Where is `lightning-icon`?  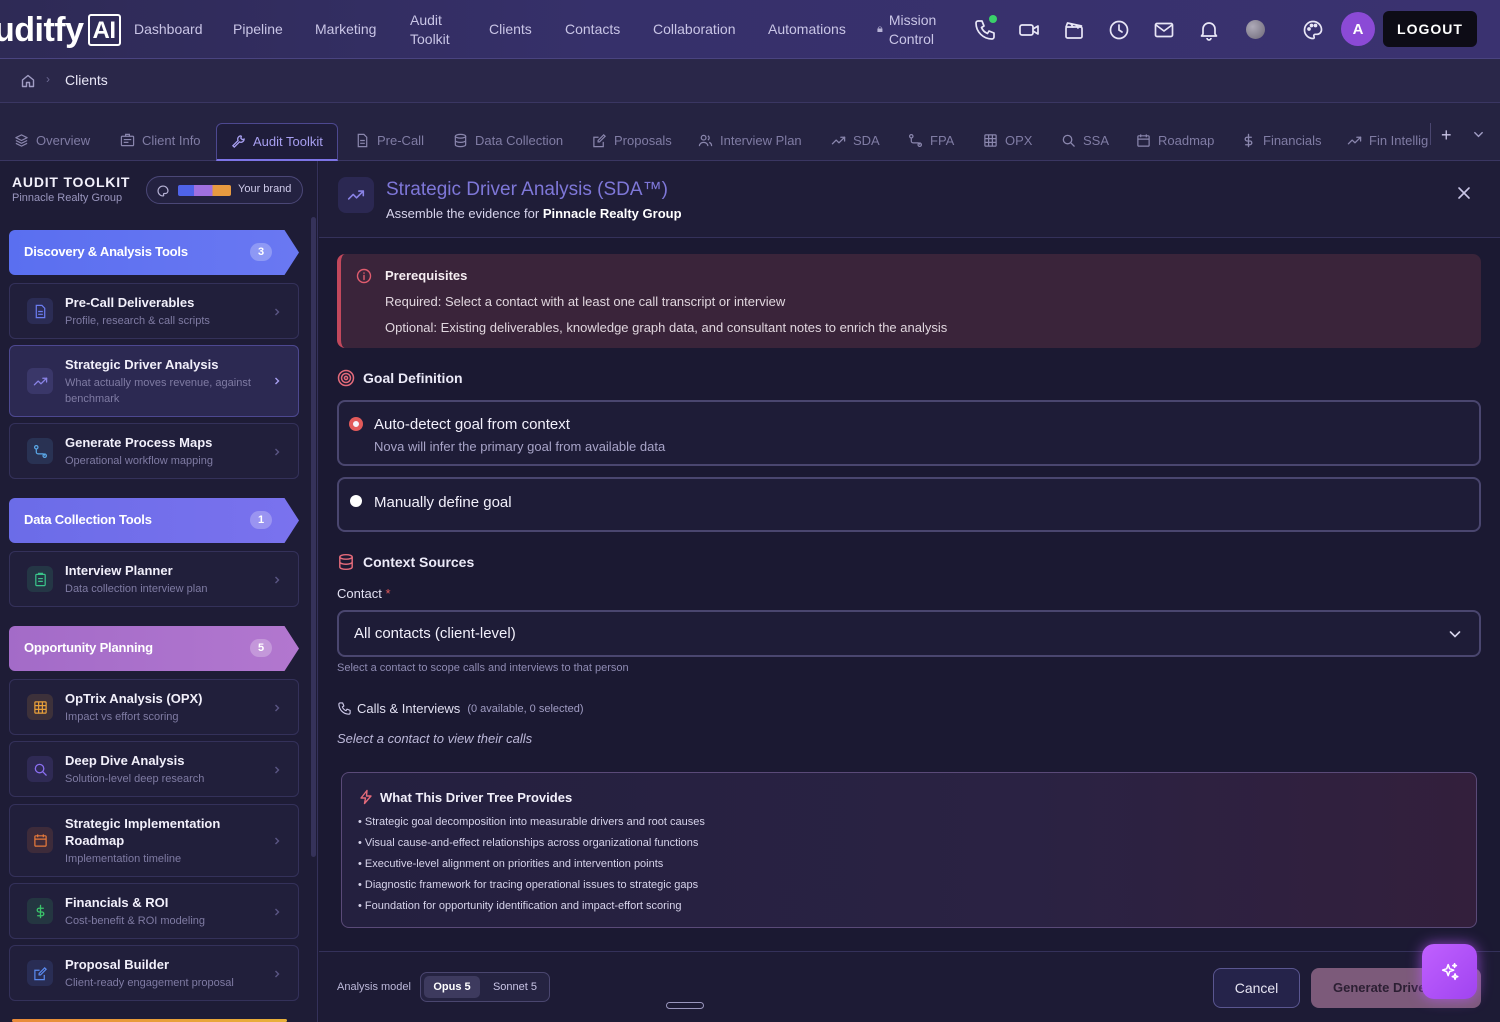
lightning-icon is located at coordinates (366, 797).